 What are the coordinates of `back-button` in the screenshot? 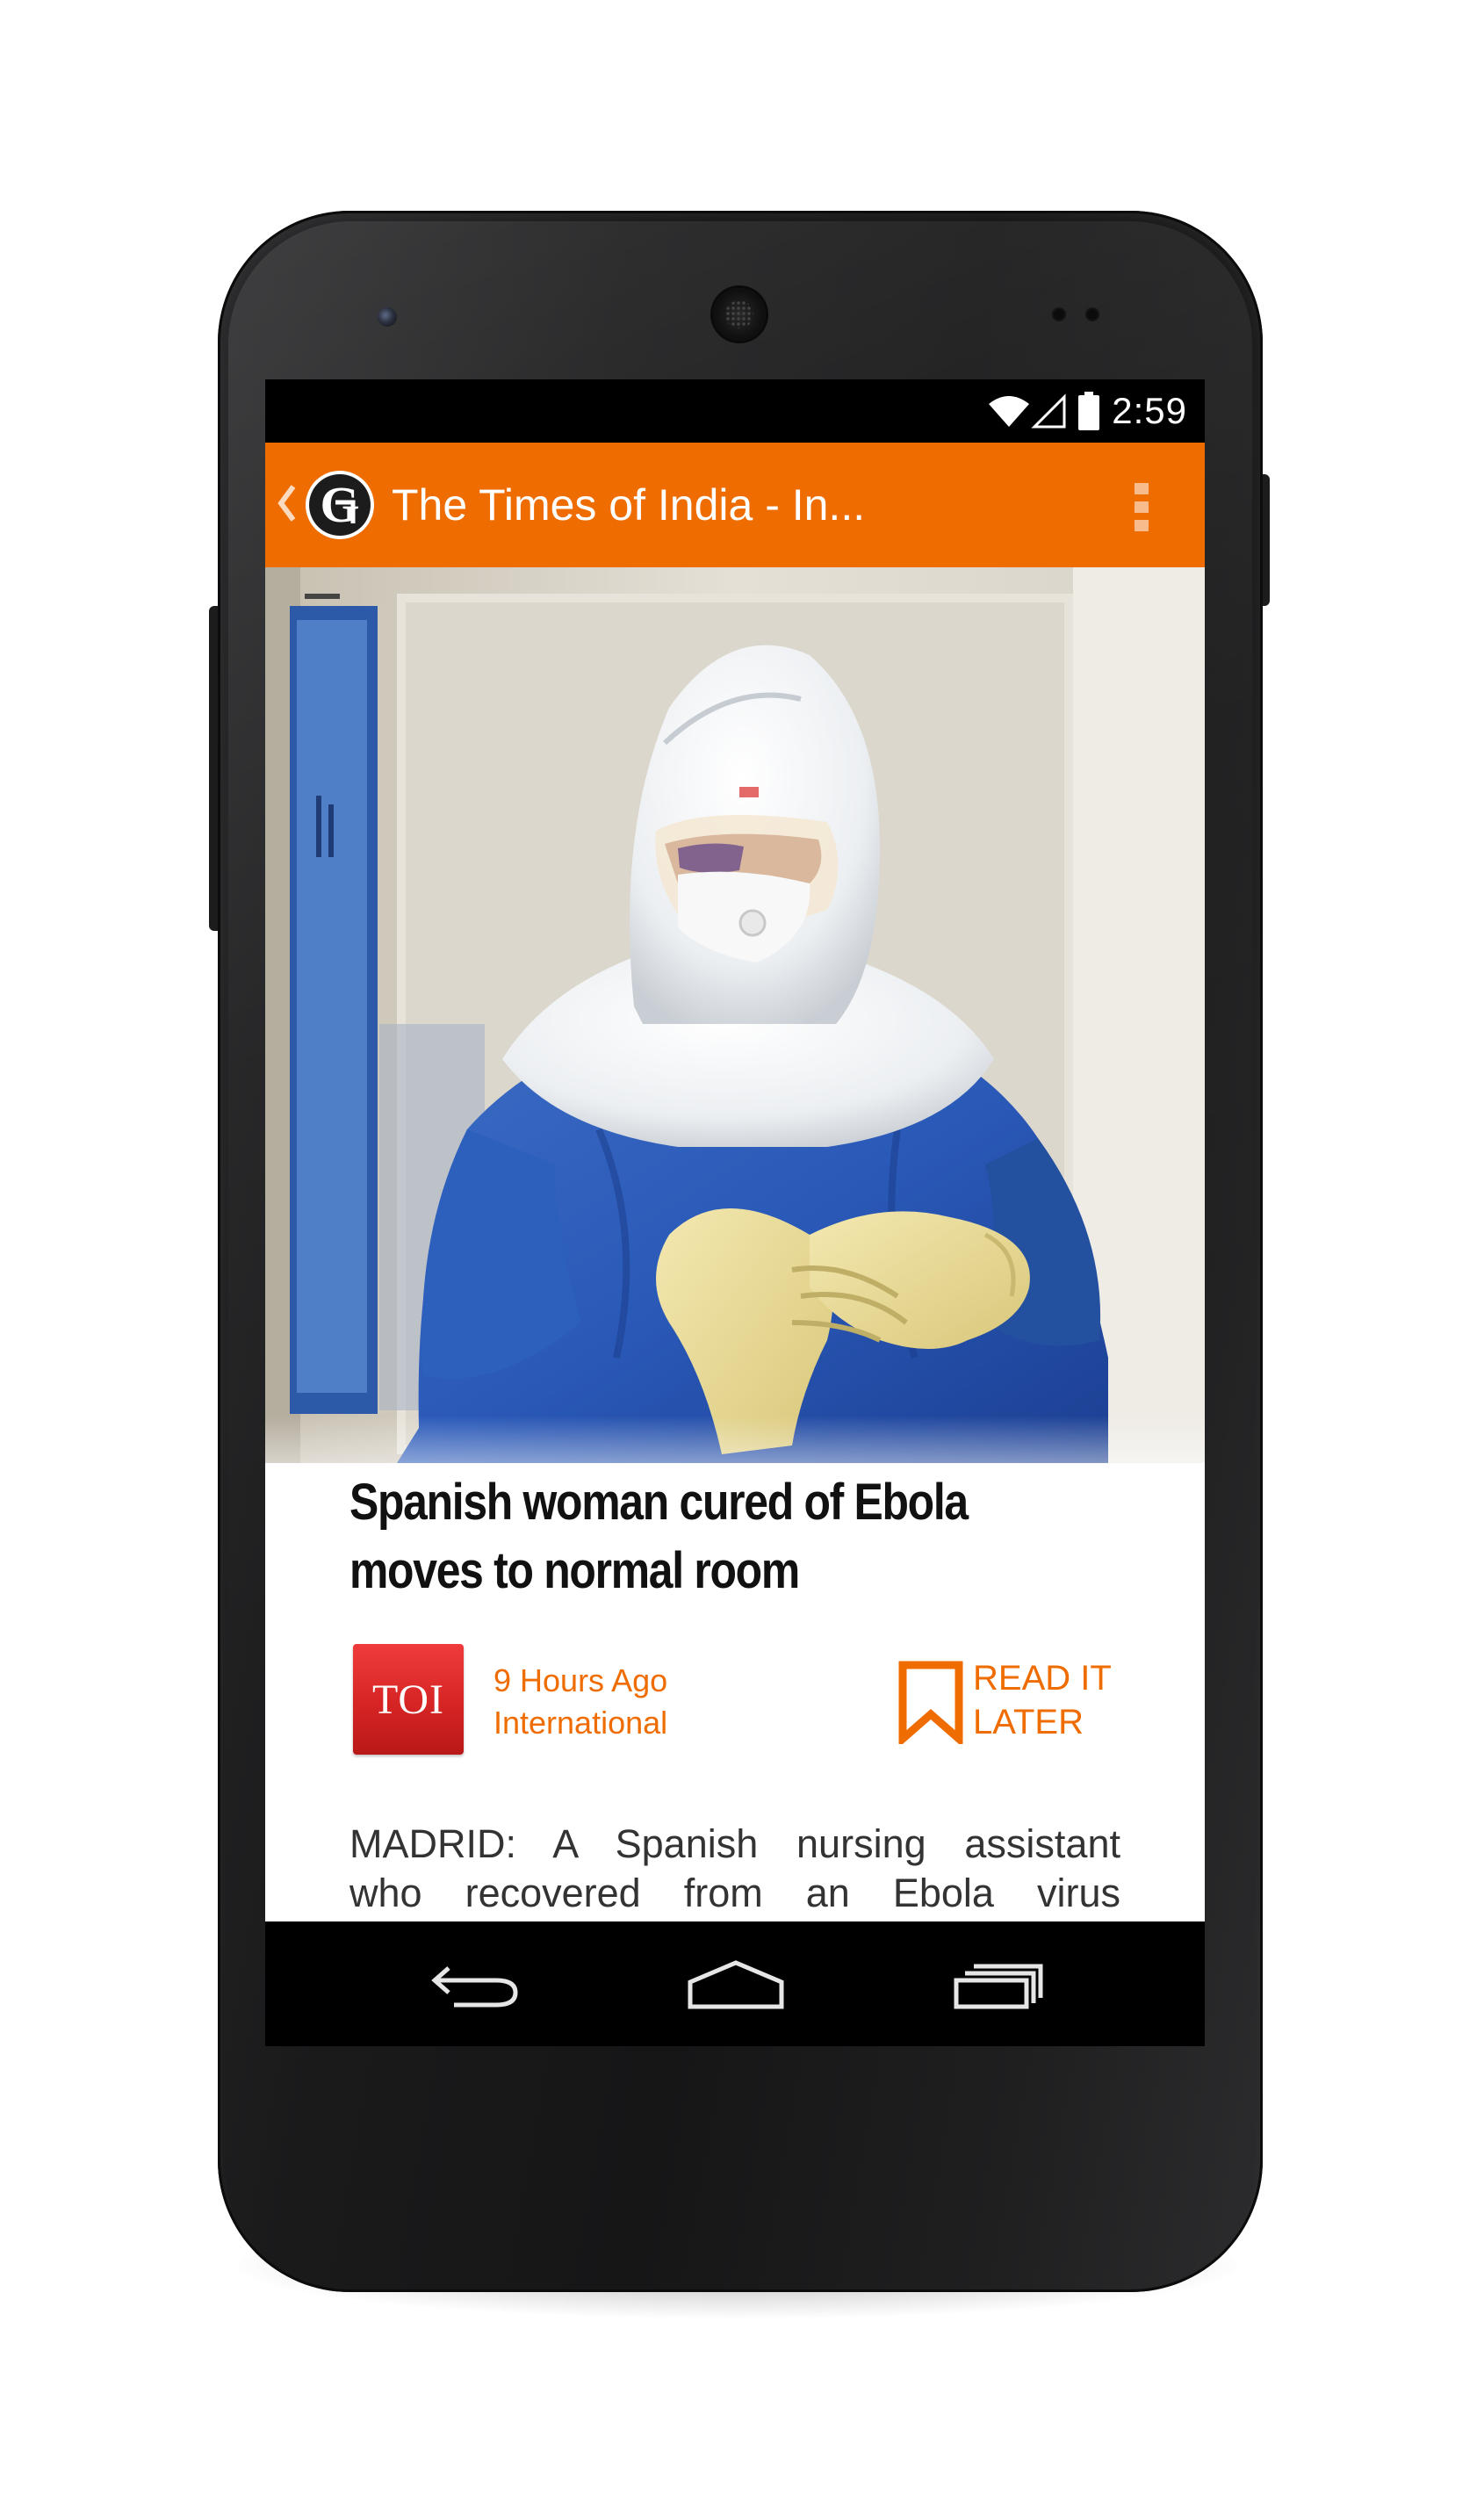 It's located at (476, 1983).